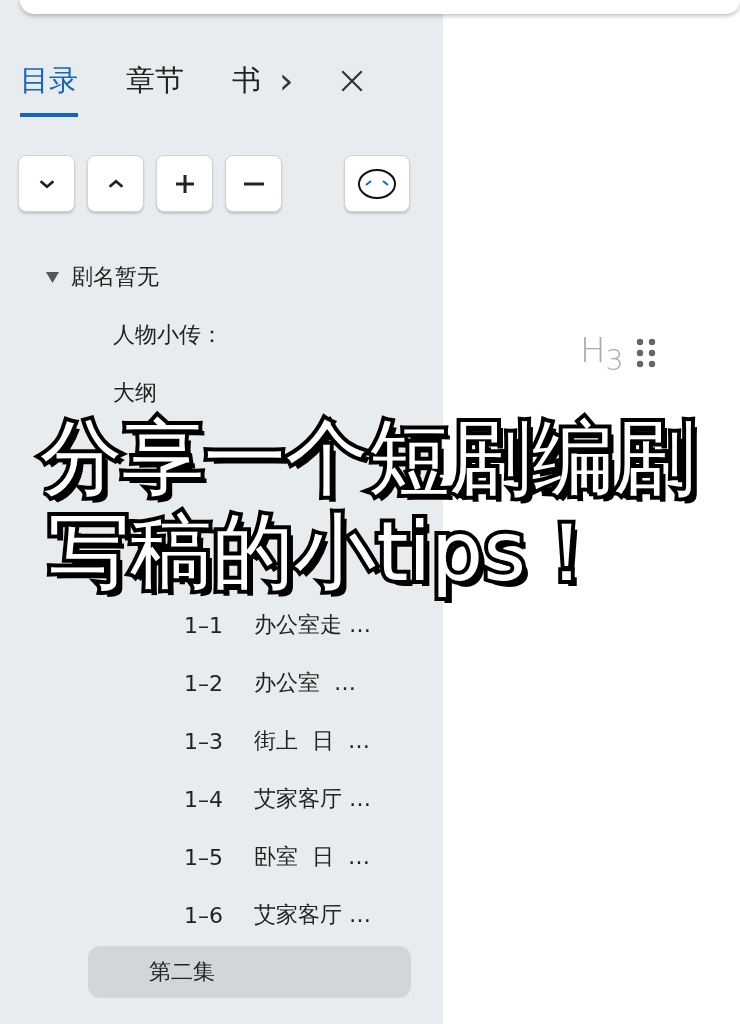  I want to click on episode-item: 第二集, so click(249, 972).